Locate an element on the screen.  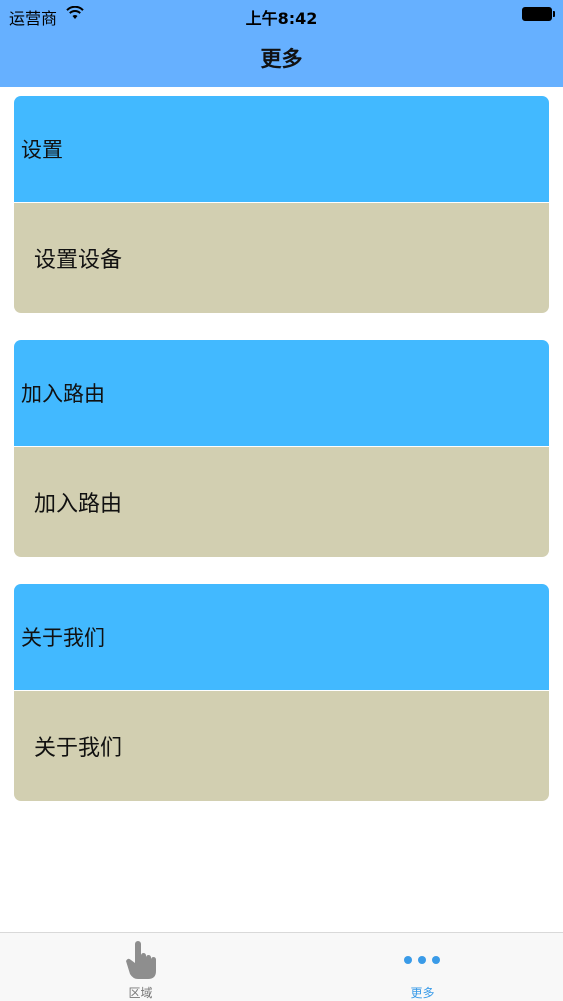
tab-bar: 区域 更多 is located at coordinates (281, 966).